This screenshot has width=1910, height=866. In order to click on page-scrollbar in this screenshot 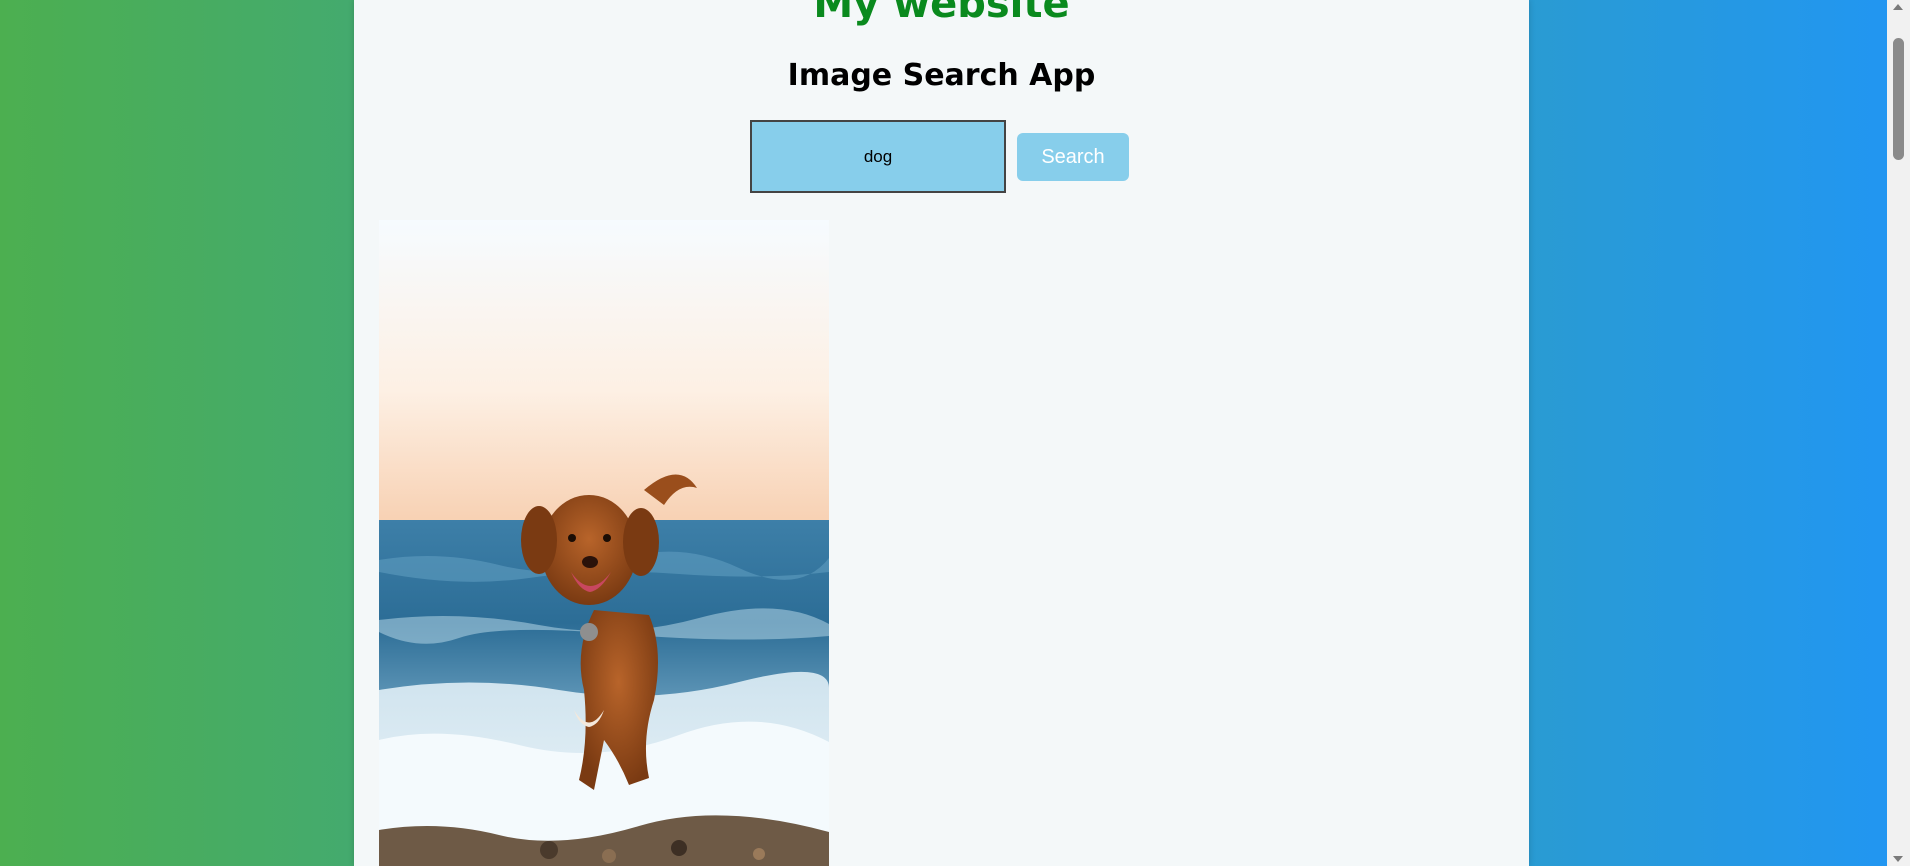, I will do `click(1898, 433)`.